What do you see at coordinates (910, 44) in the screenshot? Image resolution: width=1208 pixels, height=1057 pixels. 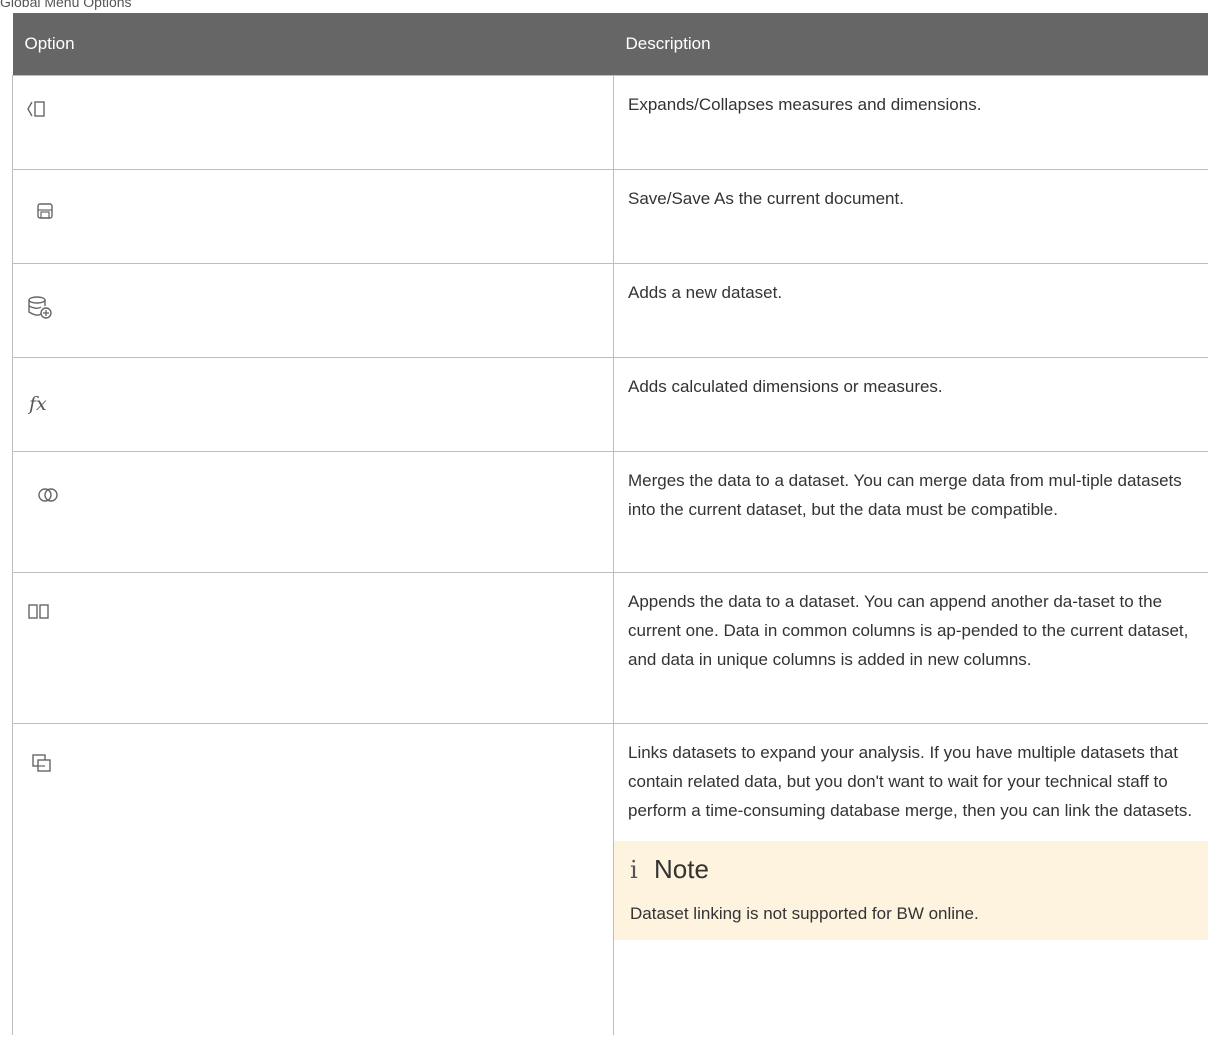 I see `column-header-description: Description` at bounding box center [910, 44].